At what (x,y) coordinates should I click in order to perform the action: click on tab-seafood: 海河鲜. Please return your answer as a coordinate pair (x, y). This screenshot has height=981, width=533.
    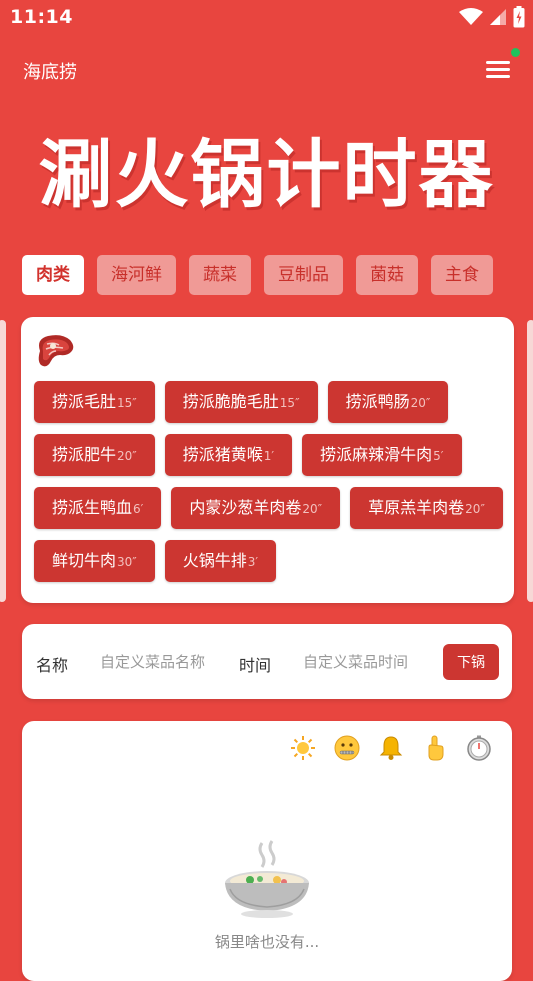
    Looking at the image, I should click on (136, 275).